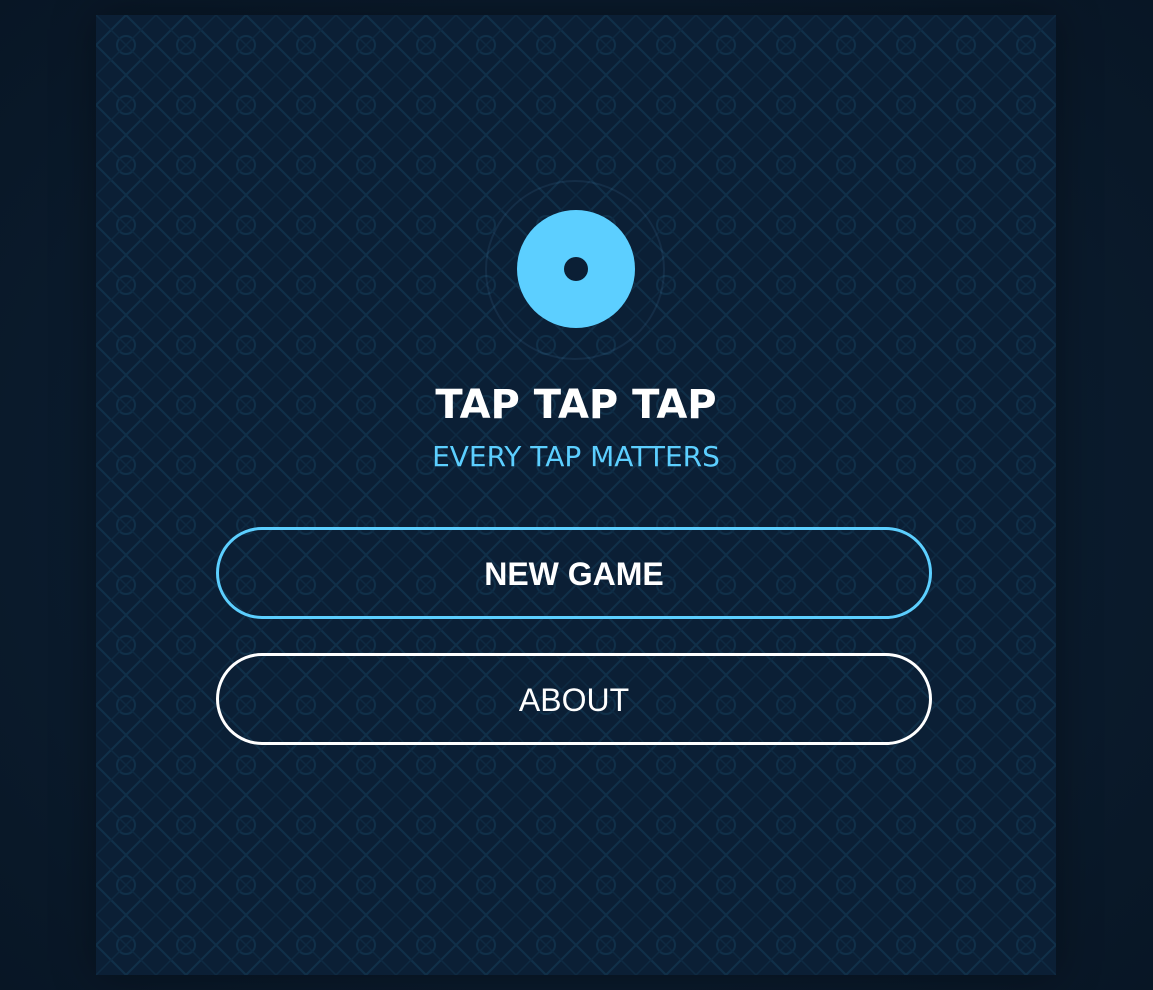 The image size is (1153, 990). I want to click on tap-target-icon, so click(575, 270).